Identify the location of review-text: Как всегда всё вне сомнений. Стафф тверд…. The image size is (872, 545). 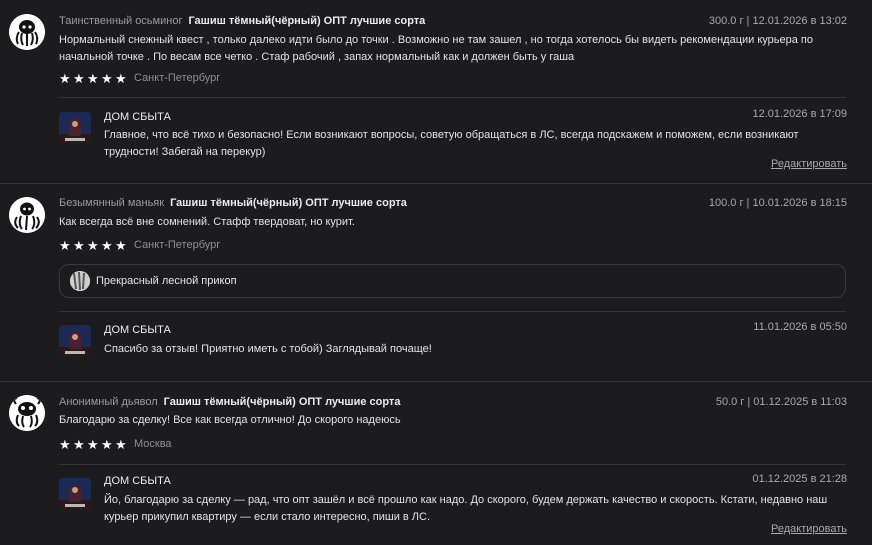
(207, 222).